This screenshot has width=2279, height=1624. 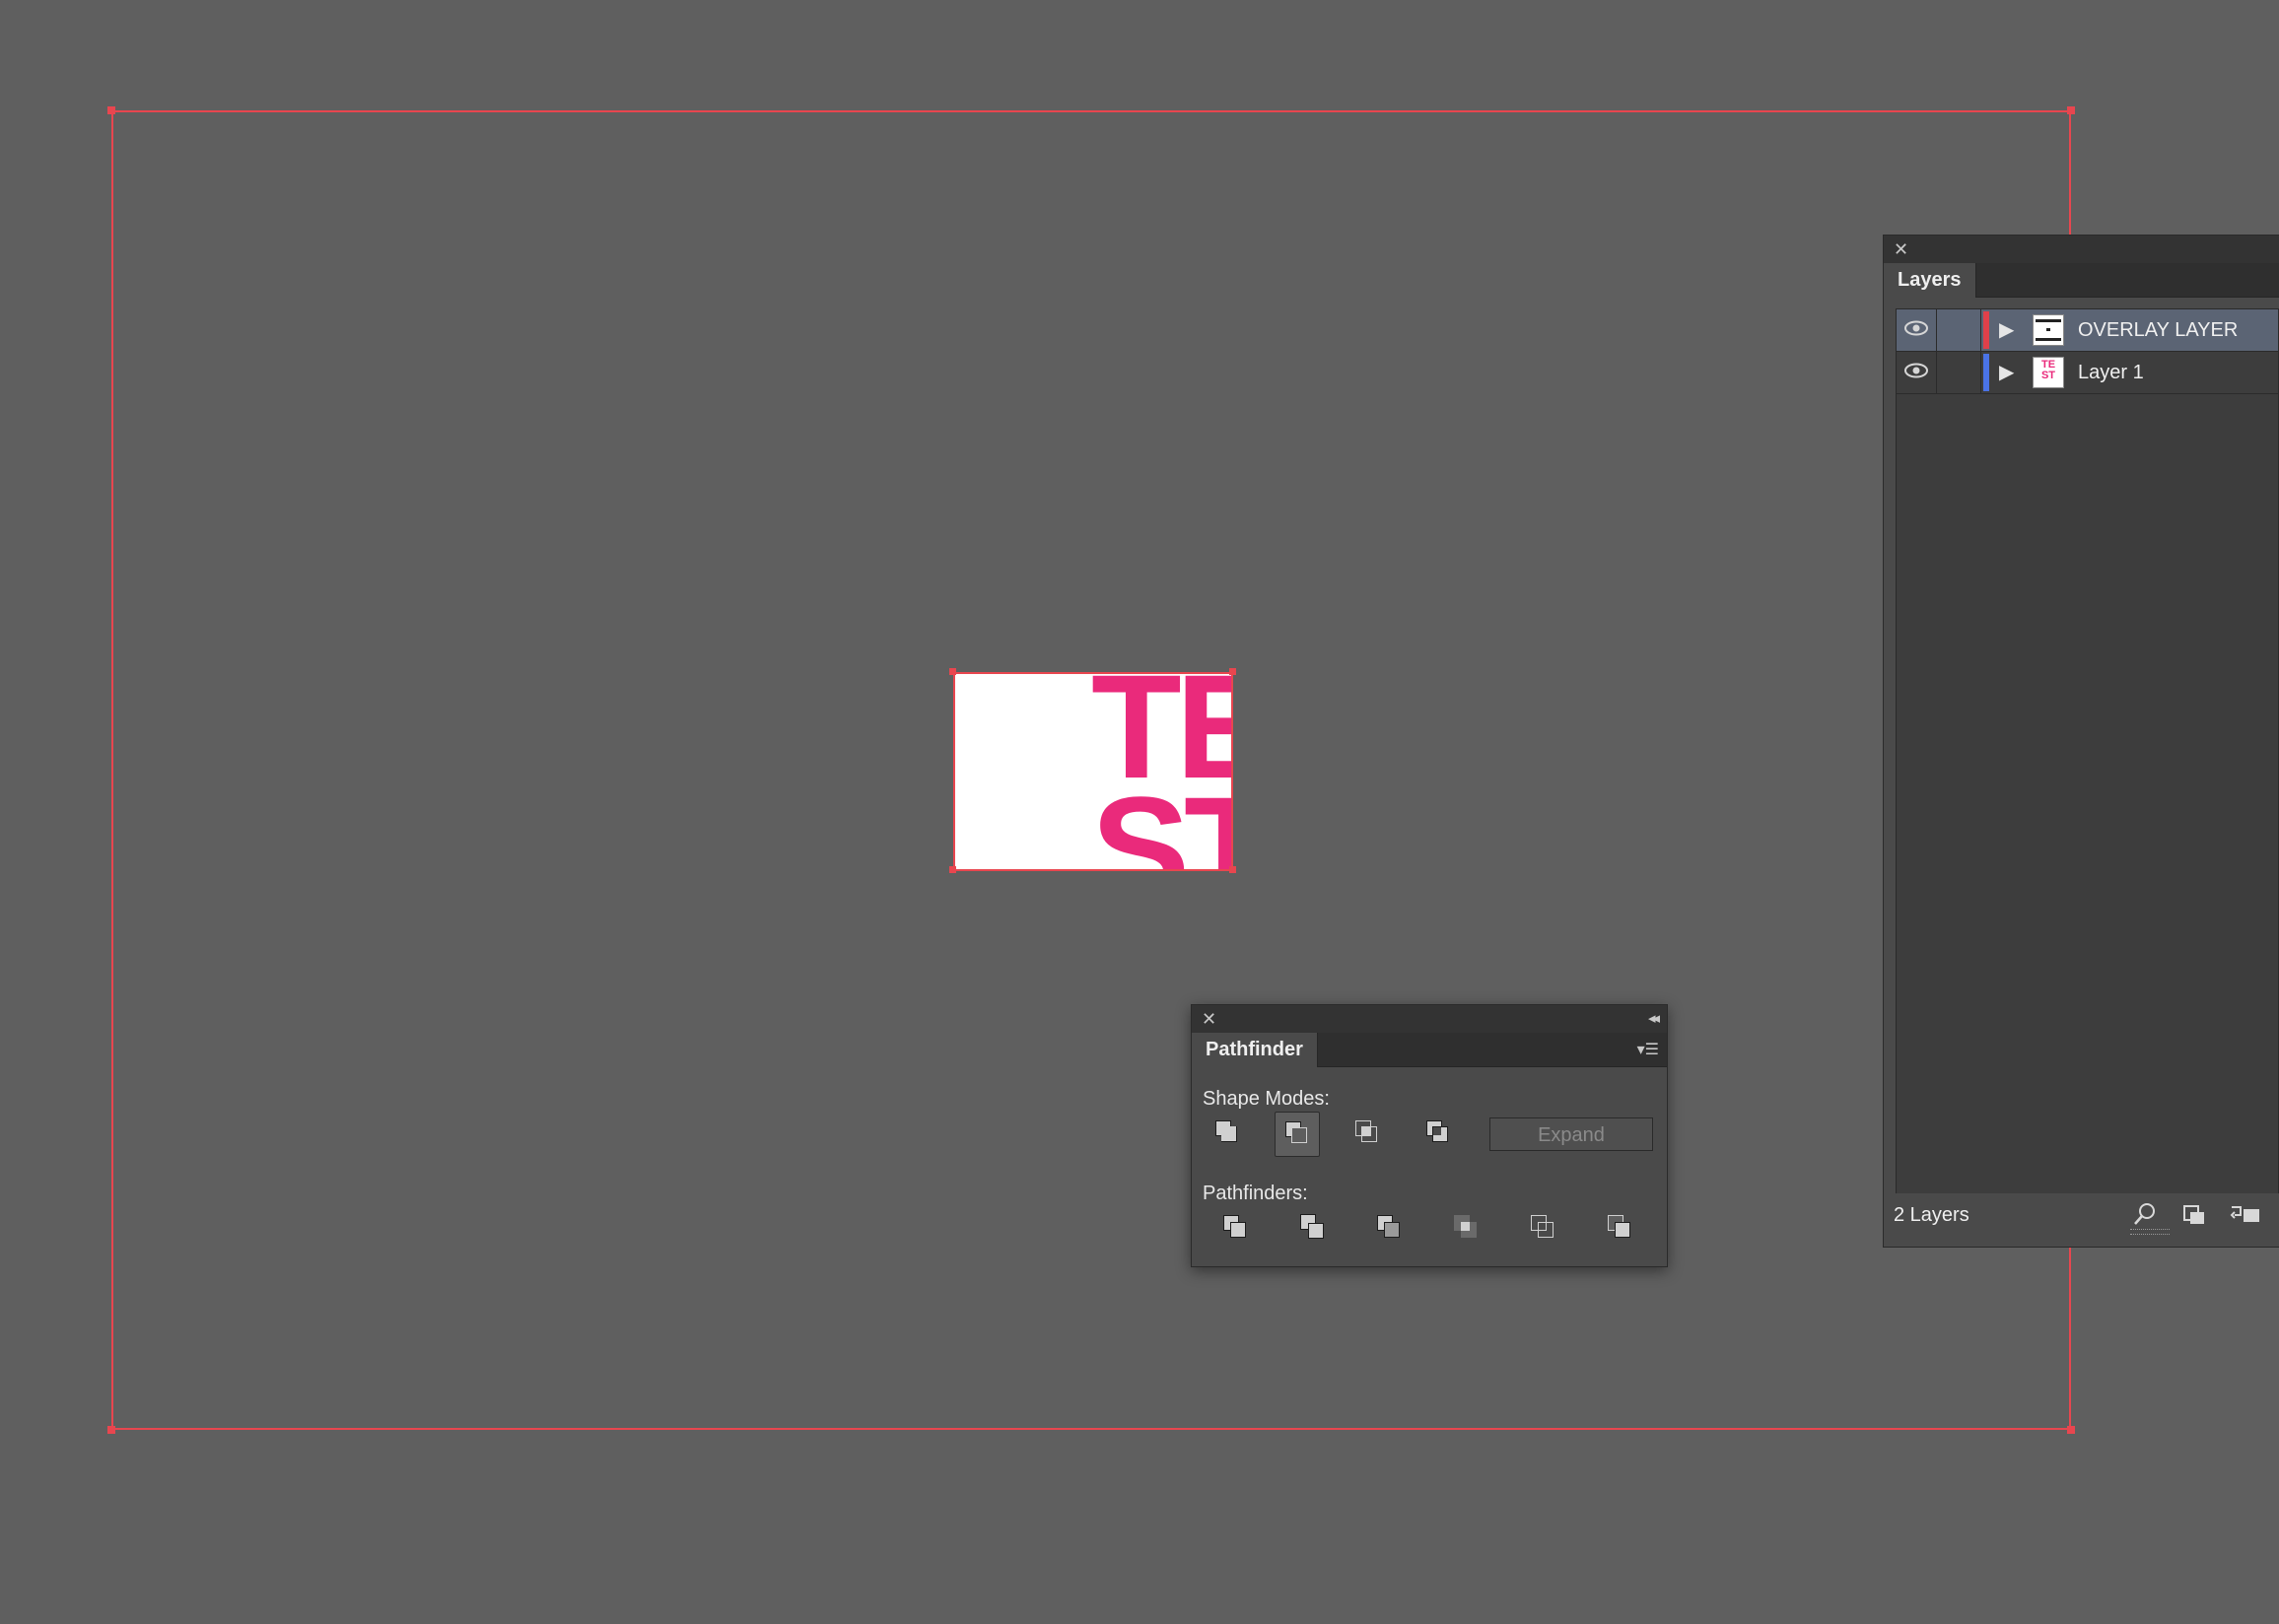 I want to click on tab-pathfinder: Pathfinder, so click(x=1255, y=1050).